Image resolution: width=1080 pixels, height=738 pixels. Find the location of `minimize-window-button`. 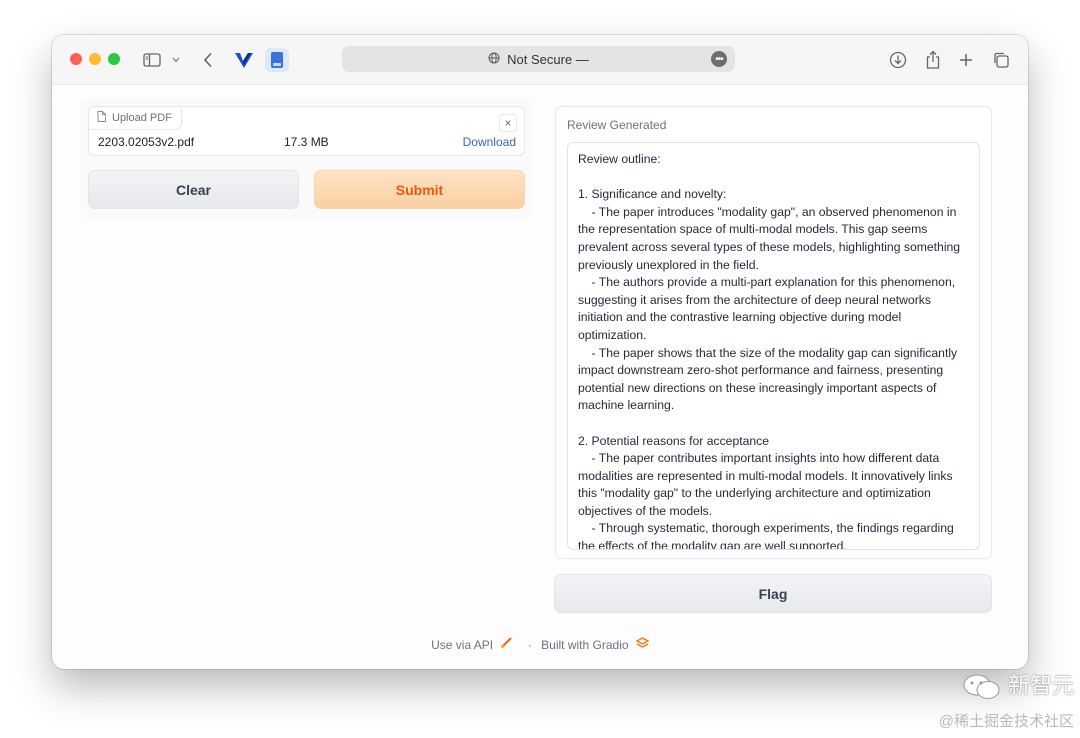

minimize-window-button is located at coordinates (95, 59).